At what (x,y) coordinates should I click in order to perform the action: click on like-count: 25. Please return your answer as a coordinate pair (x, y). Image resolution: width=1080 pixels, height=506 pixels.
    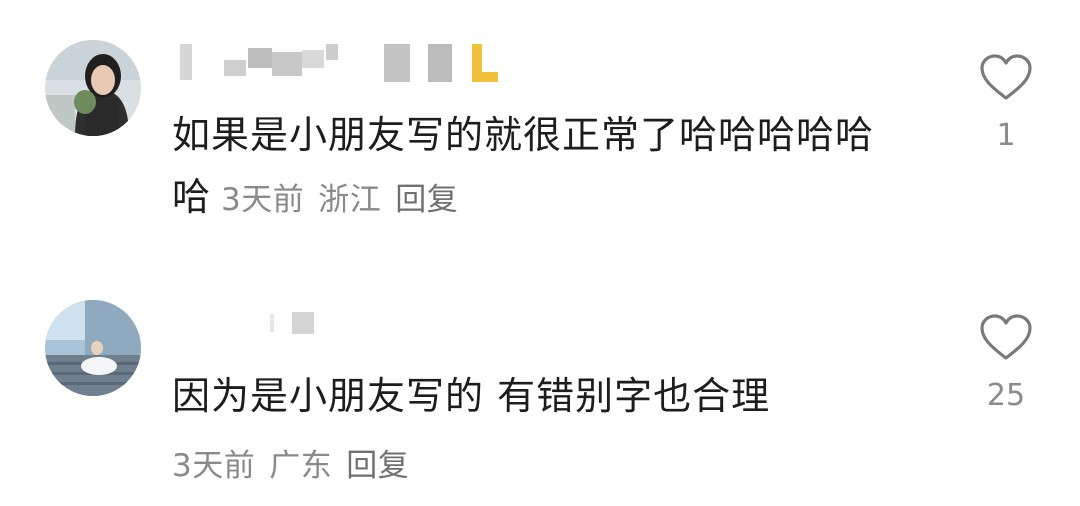
    Looking at the image, I should click on (1006, 395).